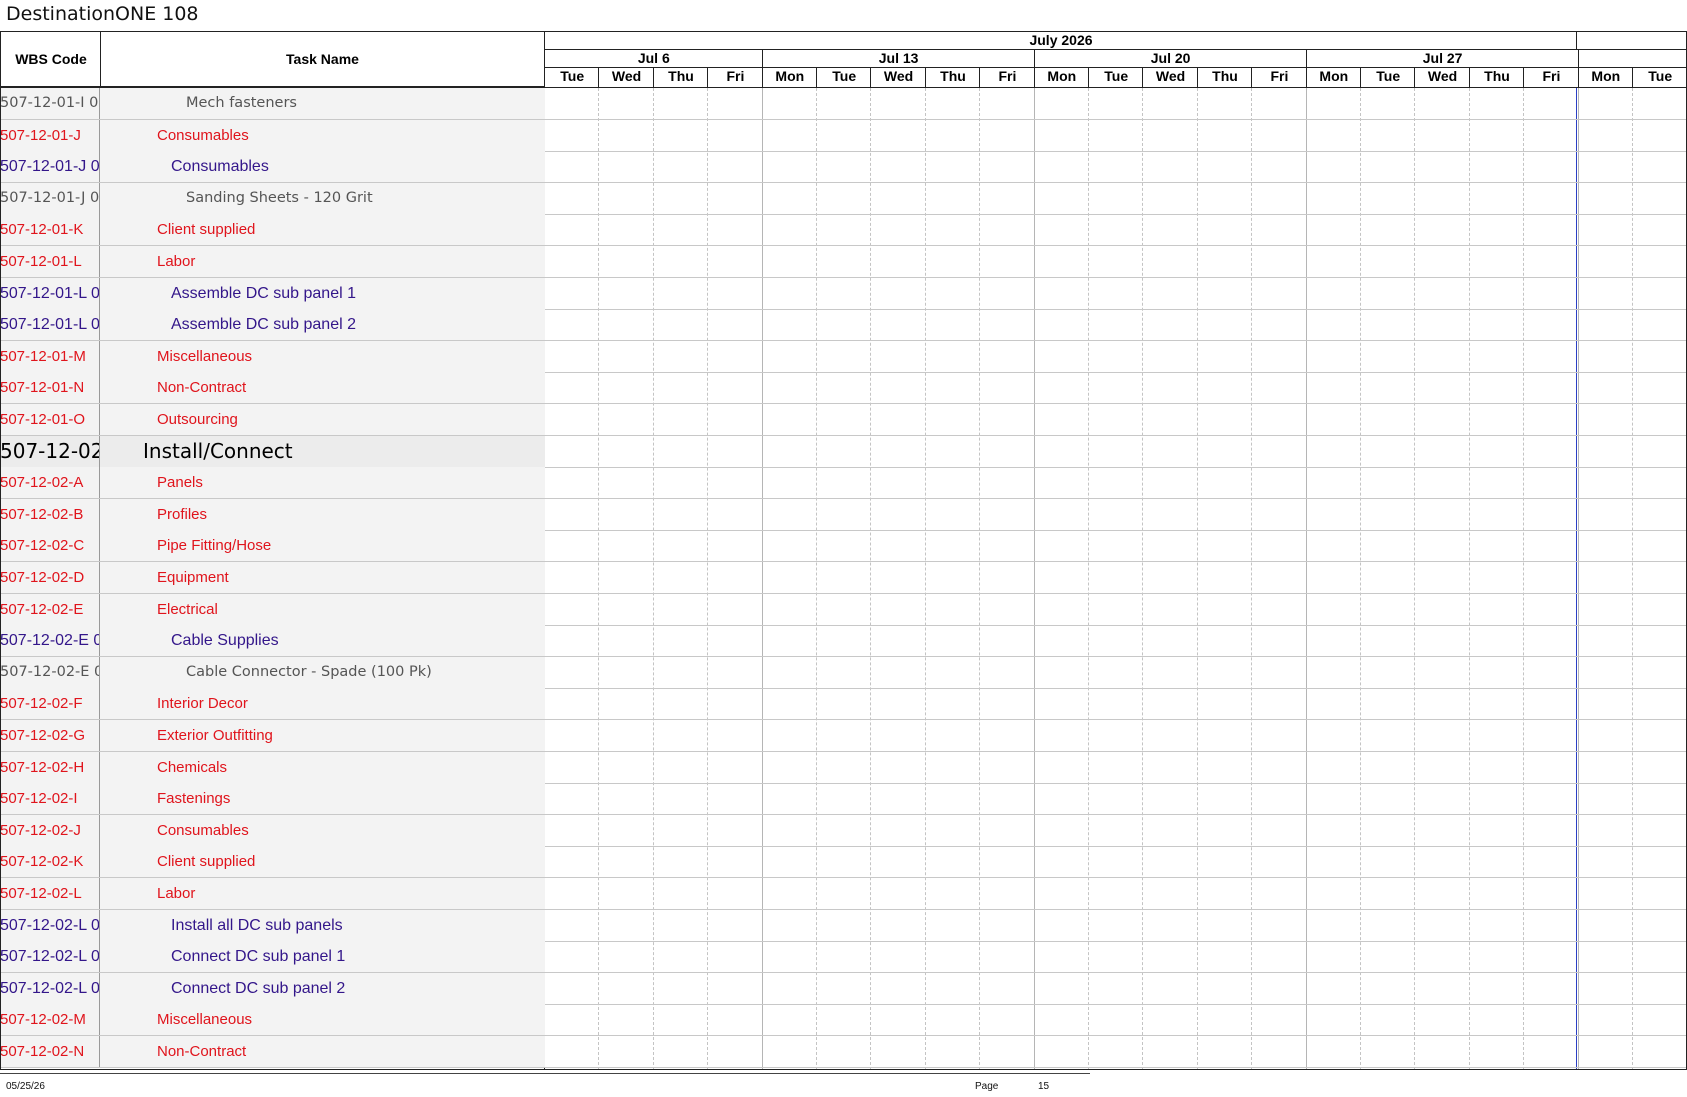  Describe the element at coordinates (272, 1052) in the screenshot. I see `table-row: 507-12-02-N Non-Contract` at that location.